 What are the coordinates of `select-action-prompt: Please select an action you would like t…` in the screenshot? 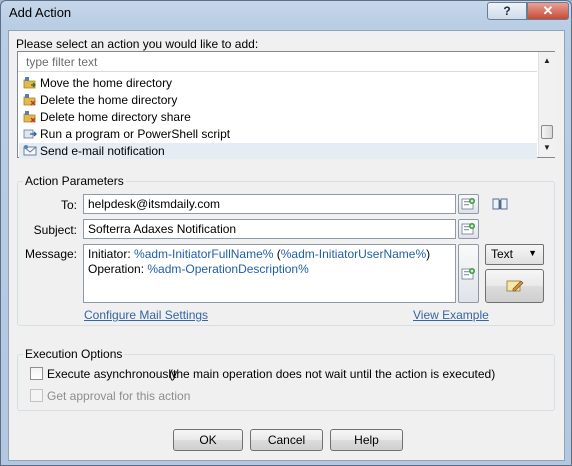 It's located at (137, 44).